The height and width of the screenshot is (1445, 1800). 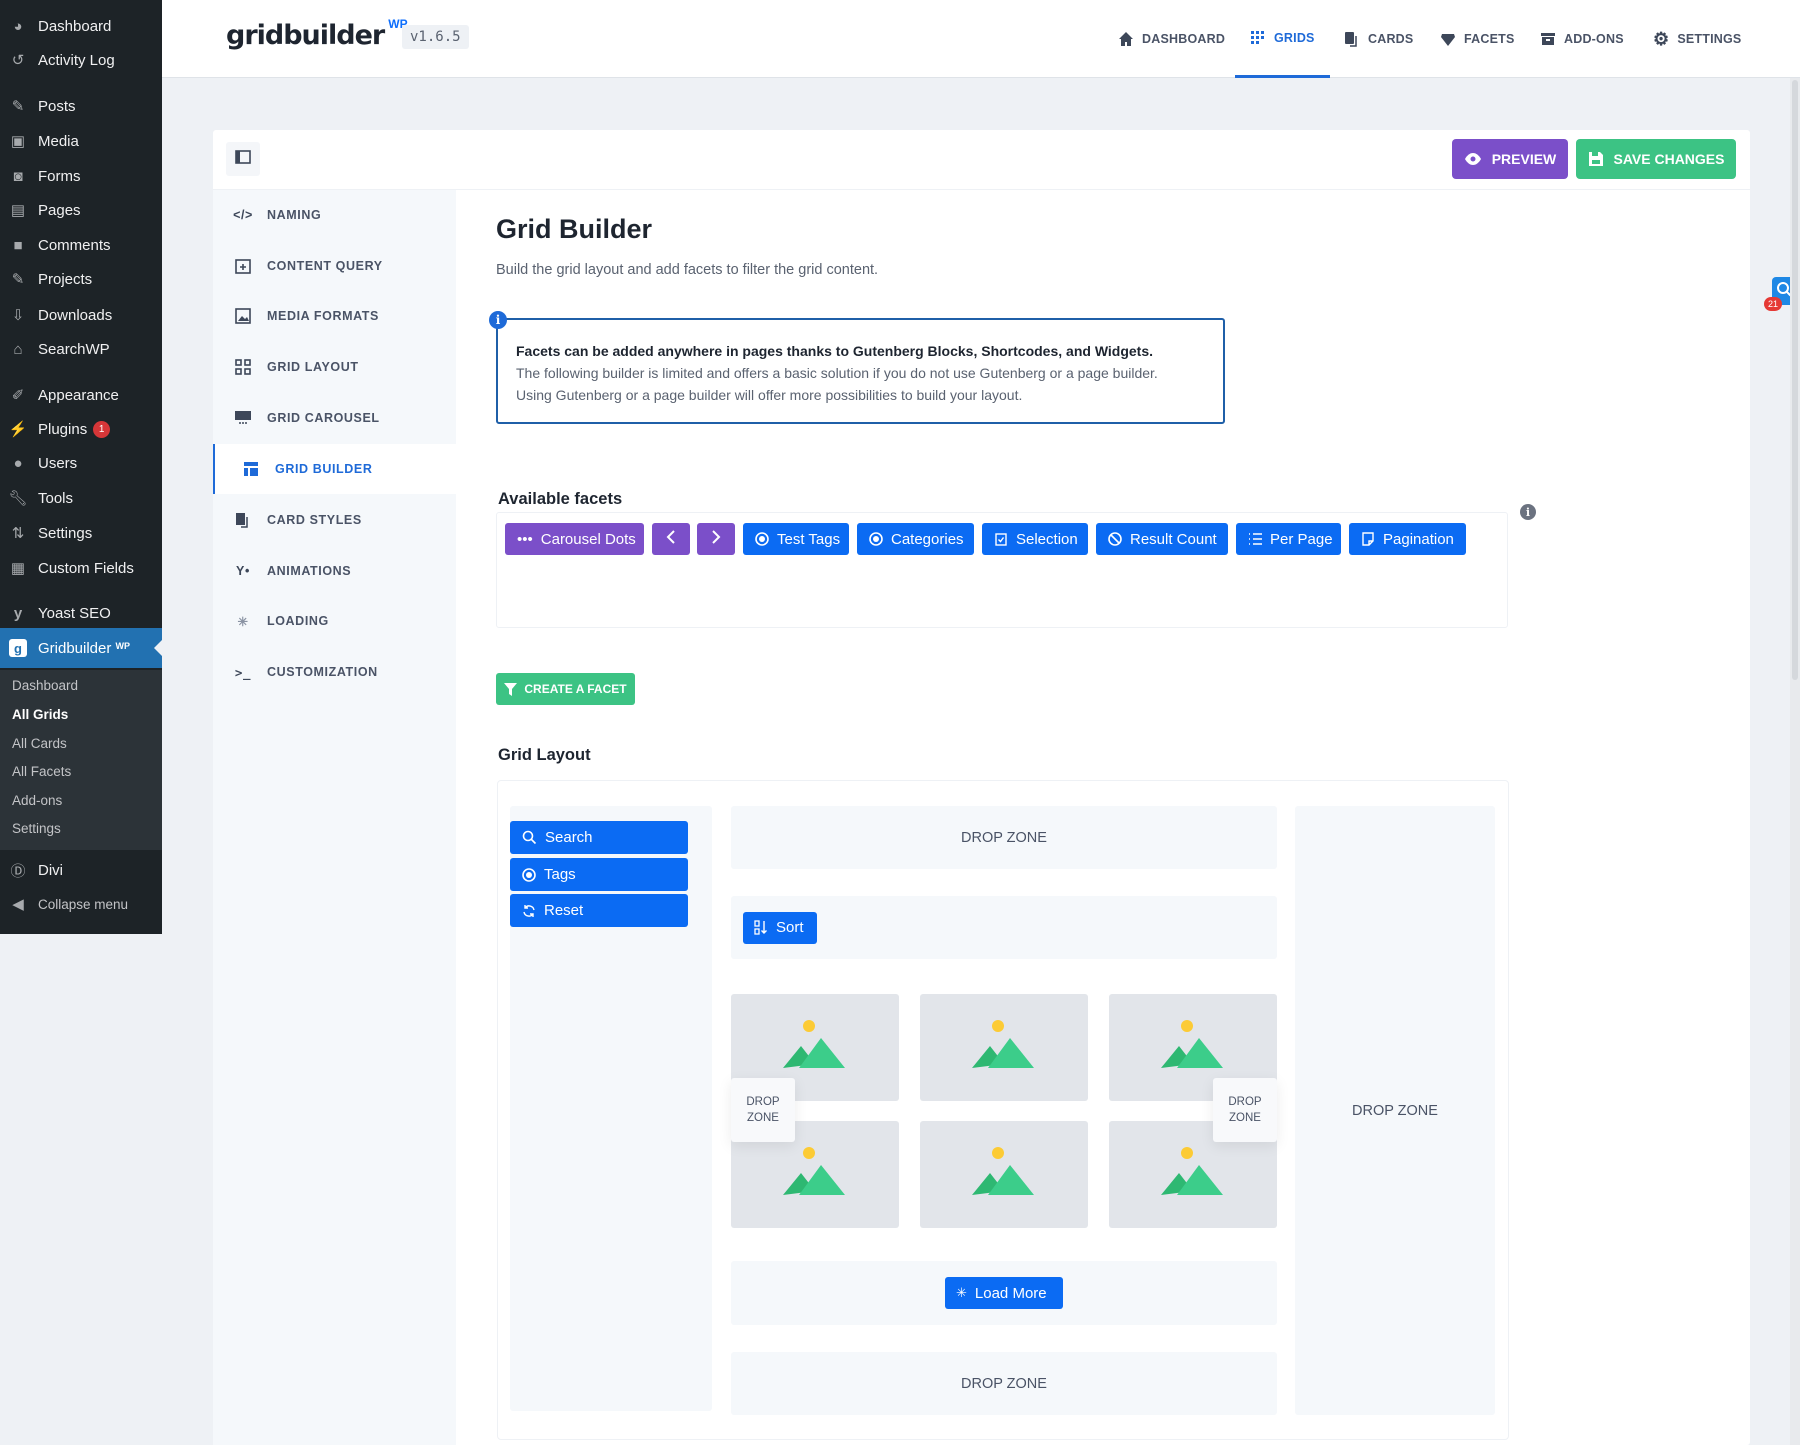 What do you see at coordinates (334, 418) in the screenshot?
I see `settings-nav-grid-carousel: GRID CAROUSEL` at bounding box center [334, 418].